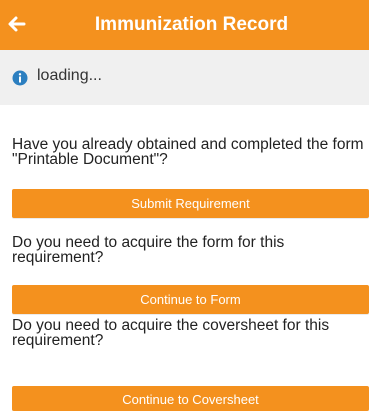 This screenshot has height=411, width=369. I want to click on continue-to-form-button: Continue to Form, so click(190, 299).